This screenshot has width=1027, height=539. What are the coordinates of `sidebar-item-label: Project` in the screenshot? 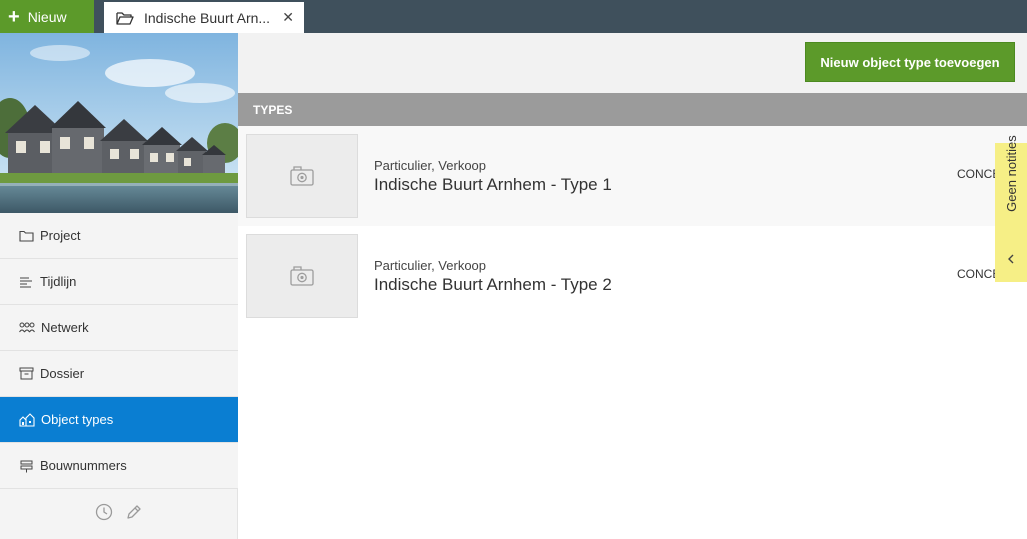 It's located at (60, 235).